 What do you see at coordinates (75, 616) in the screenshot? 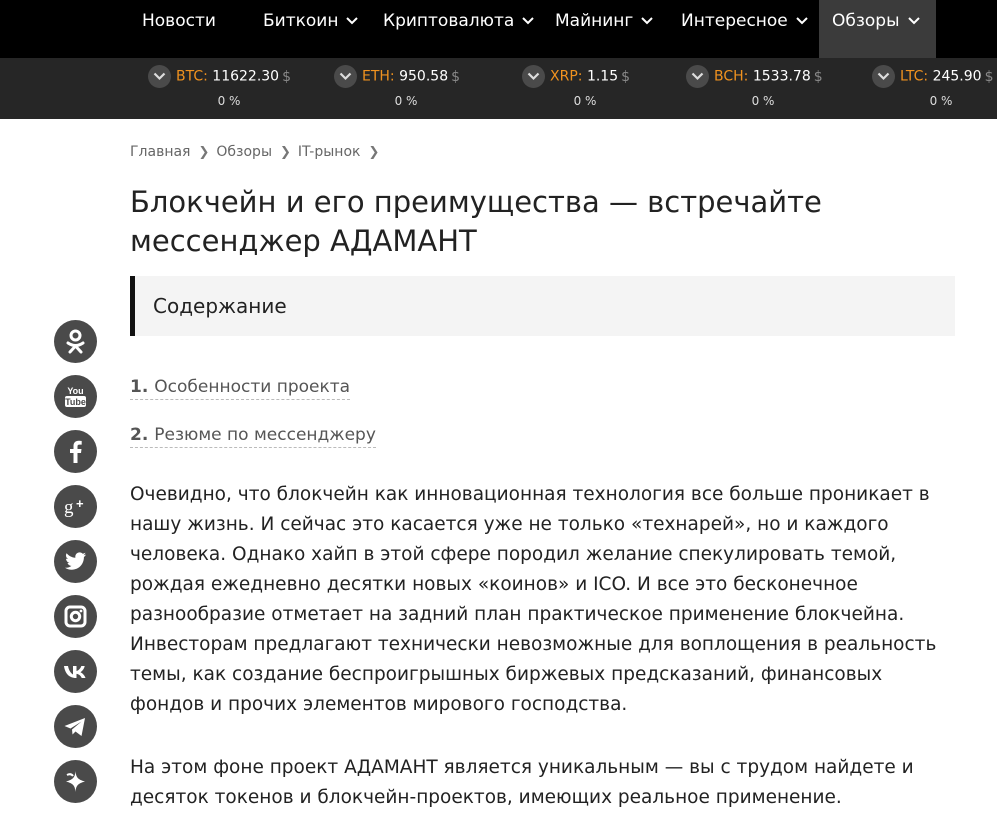
I see `instagram-icon` at bounding box center [75, 616].